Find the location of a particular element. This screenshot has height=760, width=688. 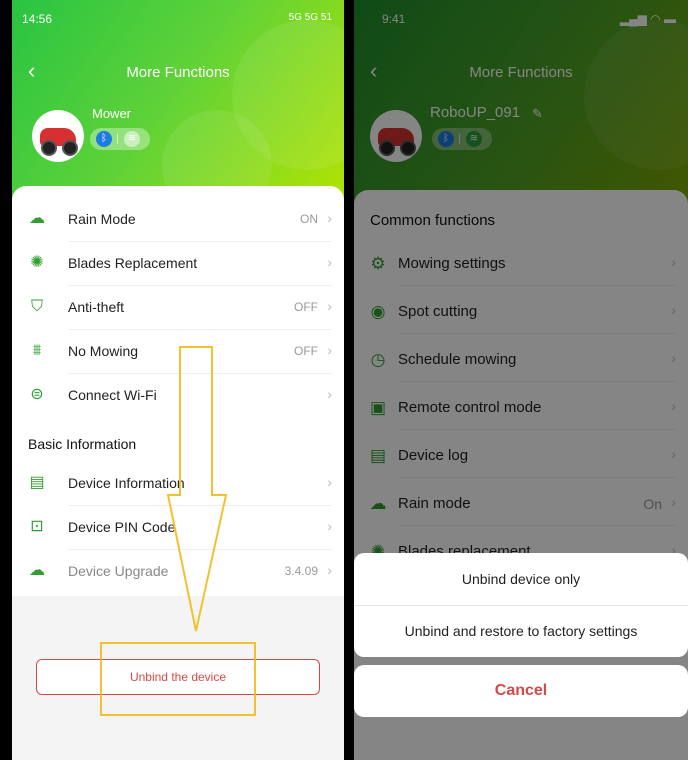

cancel-button: Cancel is located at coordinates (521, 691).